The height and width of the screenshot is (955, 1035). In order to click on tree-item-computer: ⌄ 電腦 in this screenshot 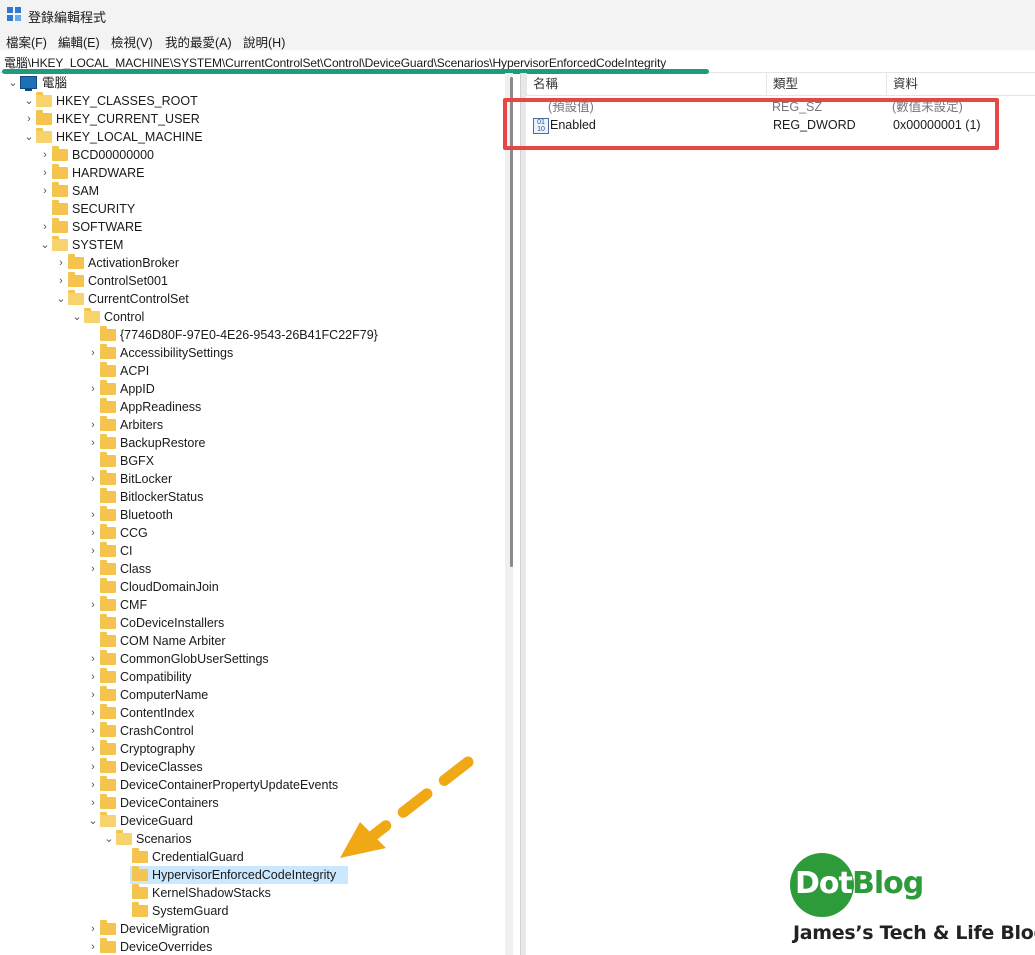, I will do `click(252, 83)`.